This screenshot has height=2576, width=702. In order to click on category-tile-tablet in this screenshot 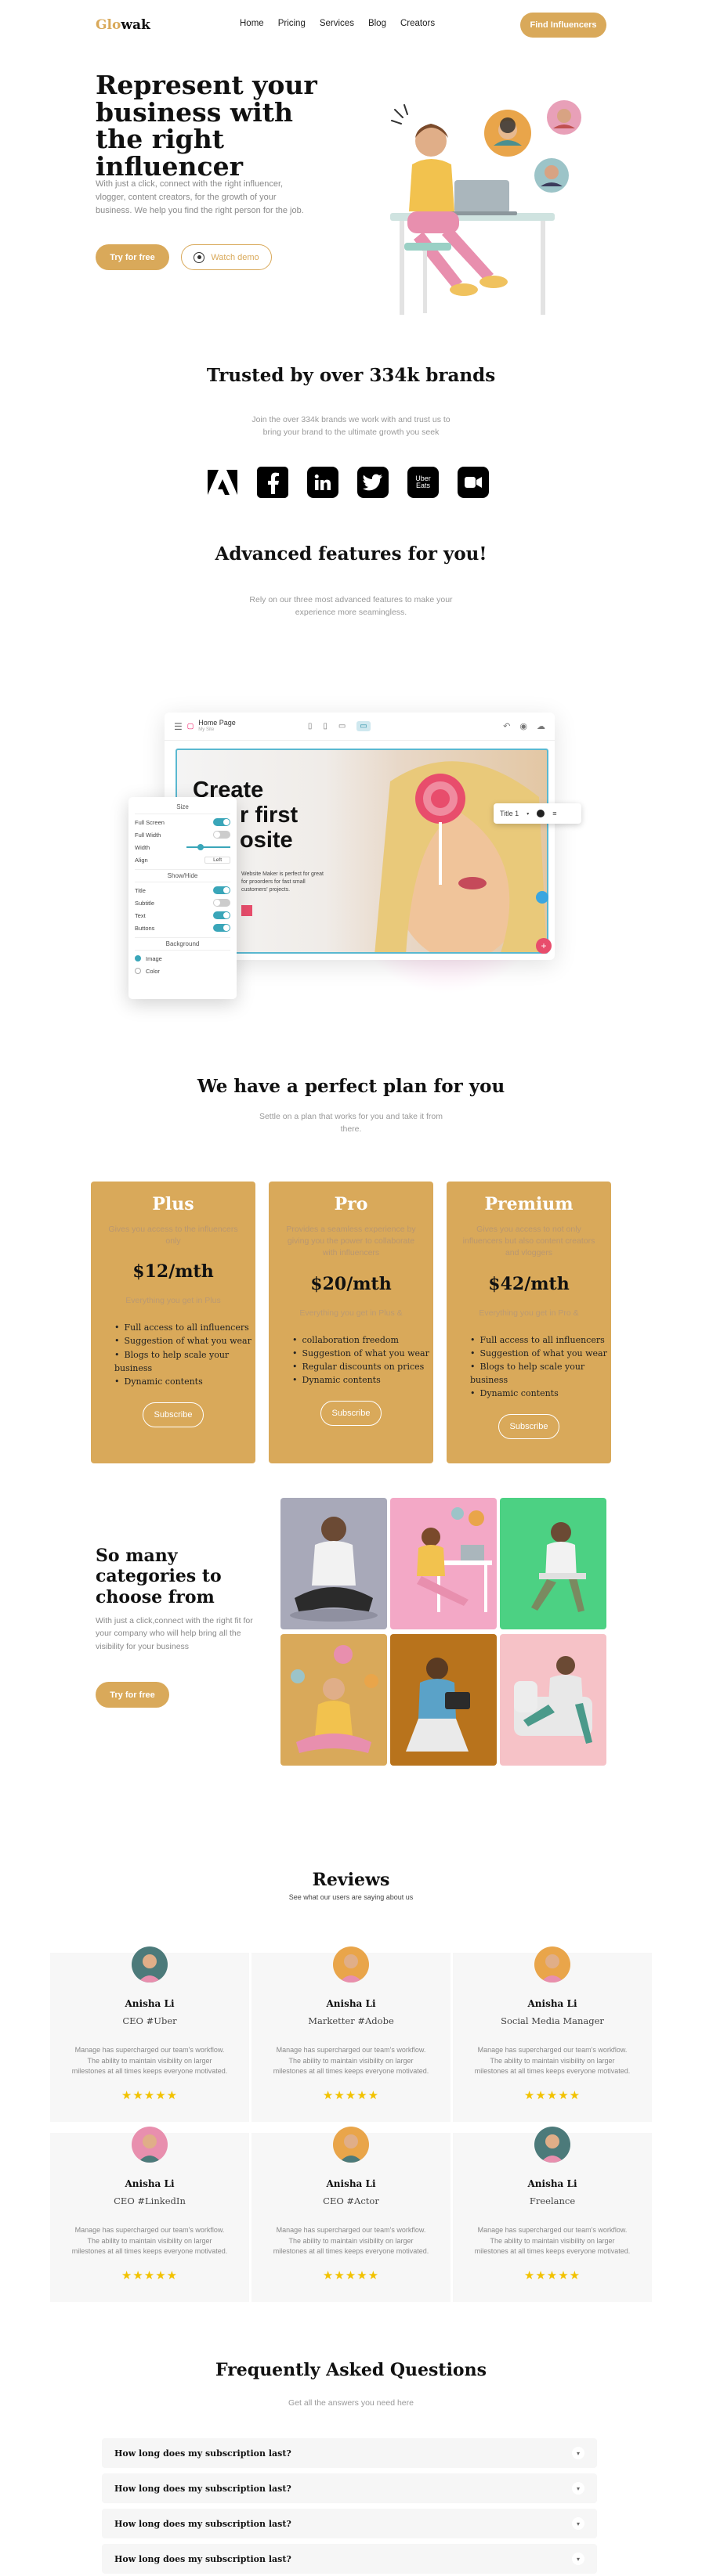, I will do `click(443, 1700)`.